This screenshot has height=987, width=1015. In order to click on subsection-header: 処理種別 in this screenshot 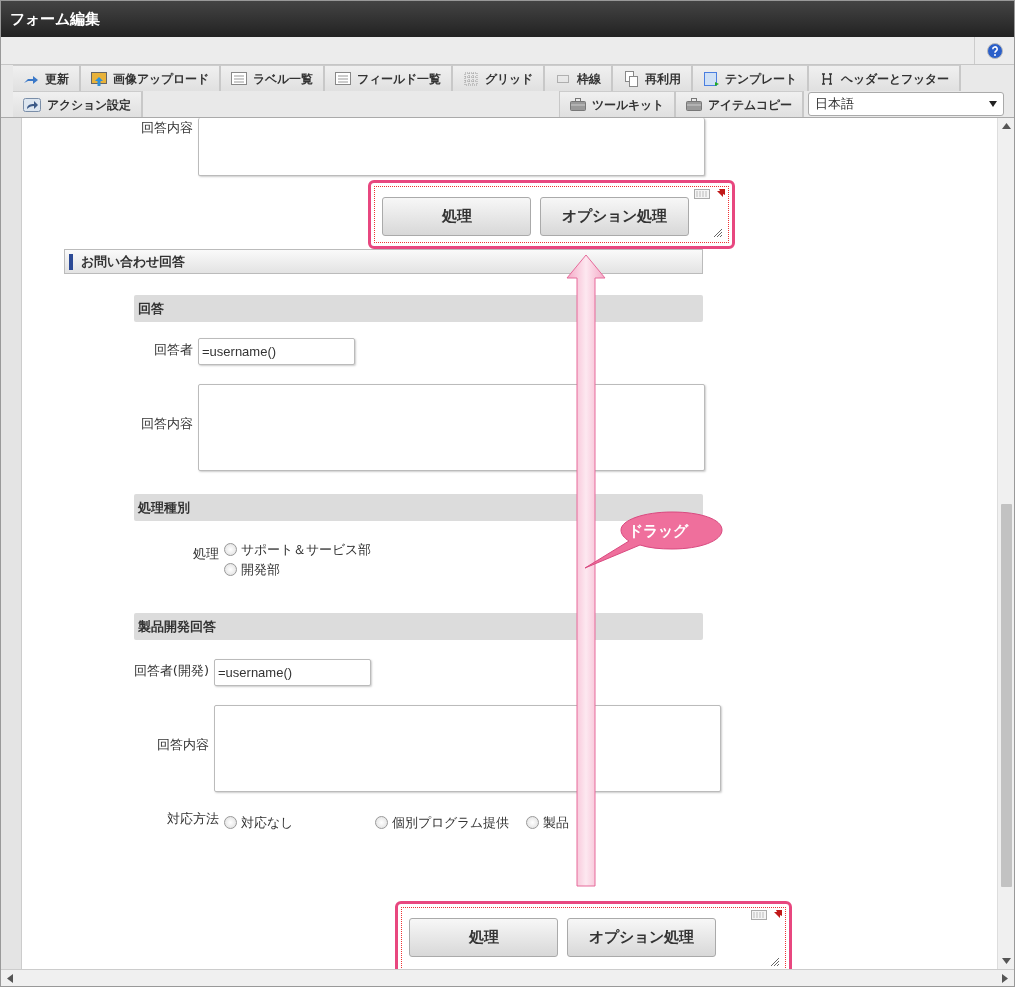, I will do `click(418, 507)`.